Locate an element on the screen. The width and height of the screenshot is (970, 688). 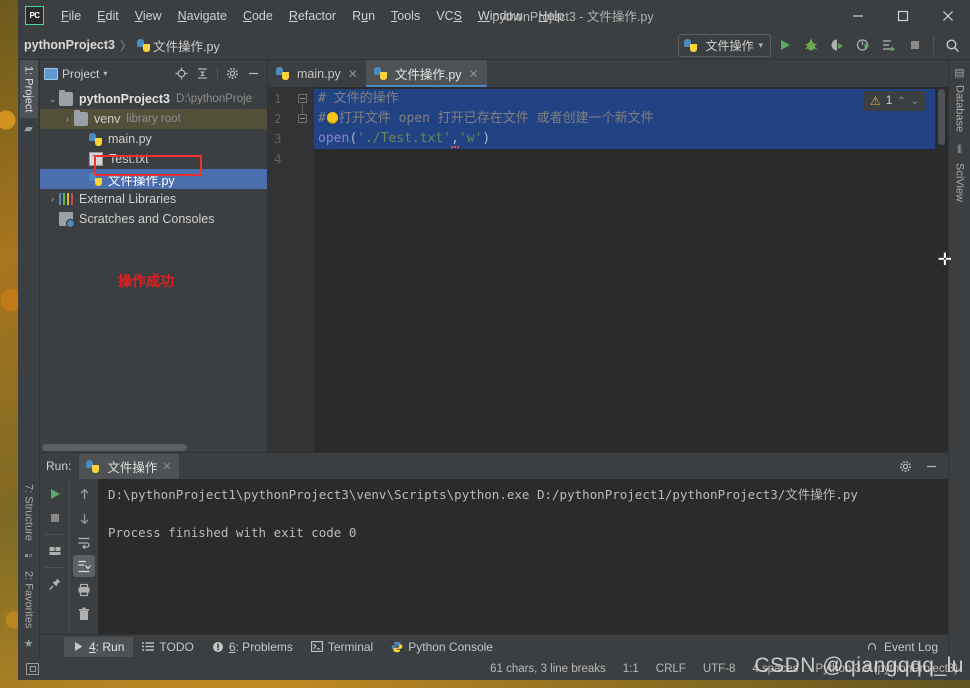
code-token-punct: ) is located at coordinates (486, 138).